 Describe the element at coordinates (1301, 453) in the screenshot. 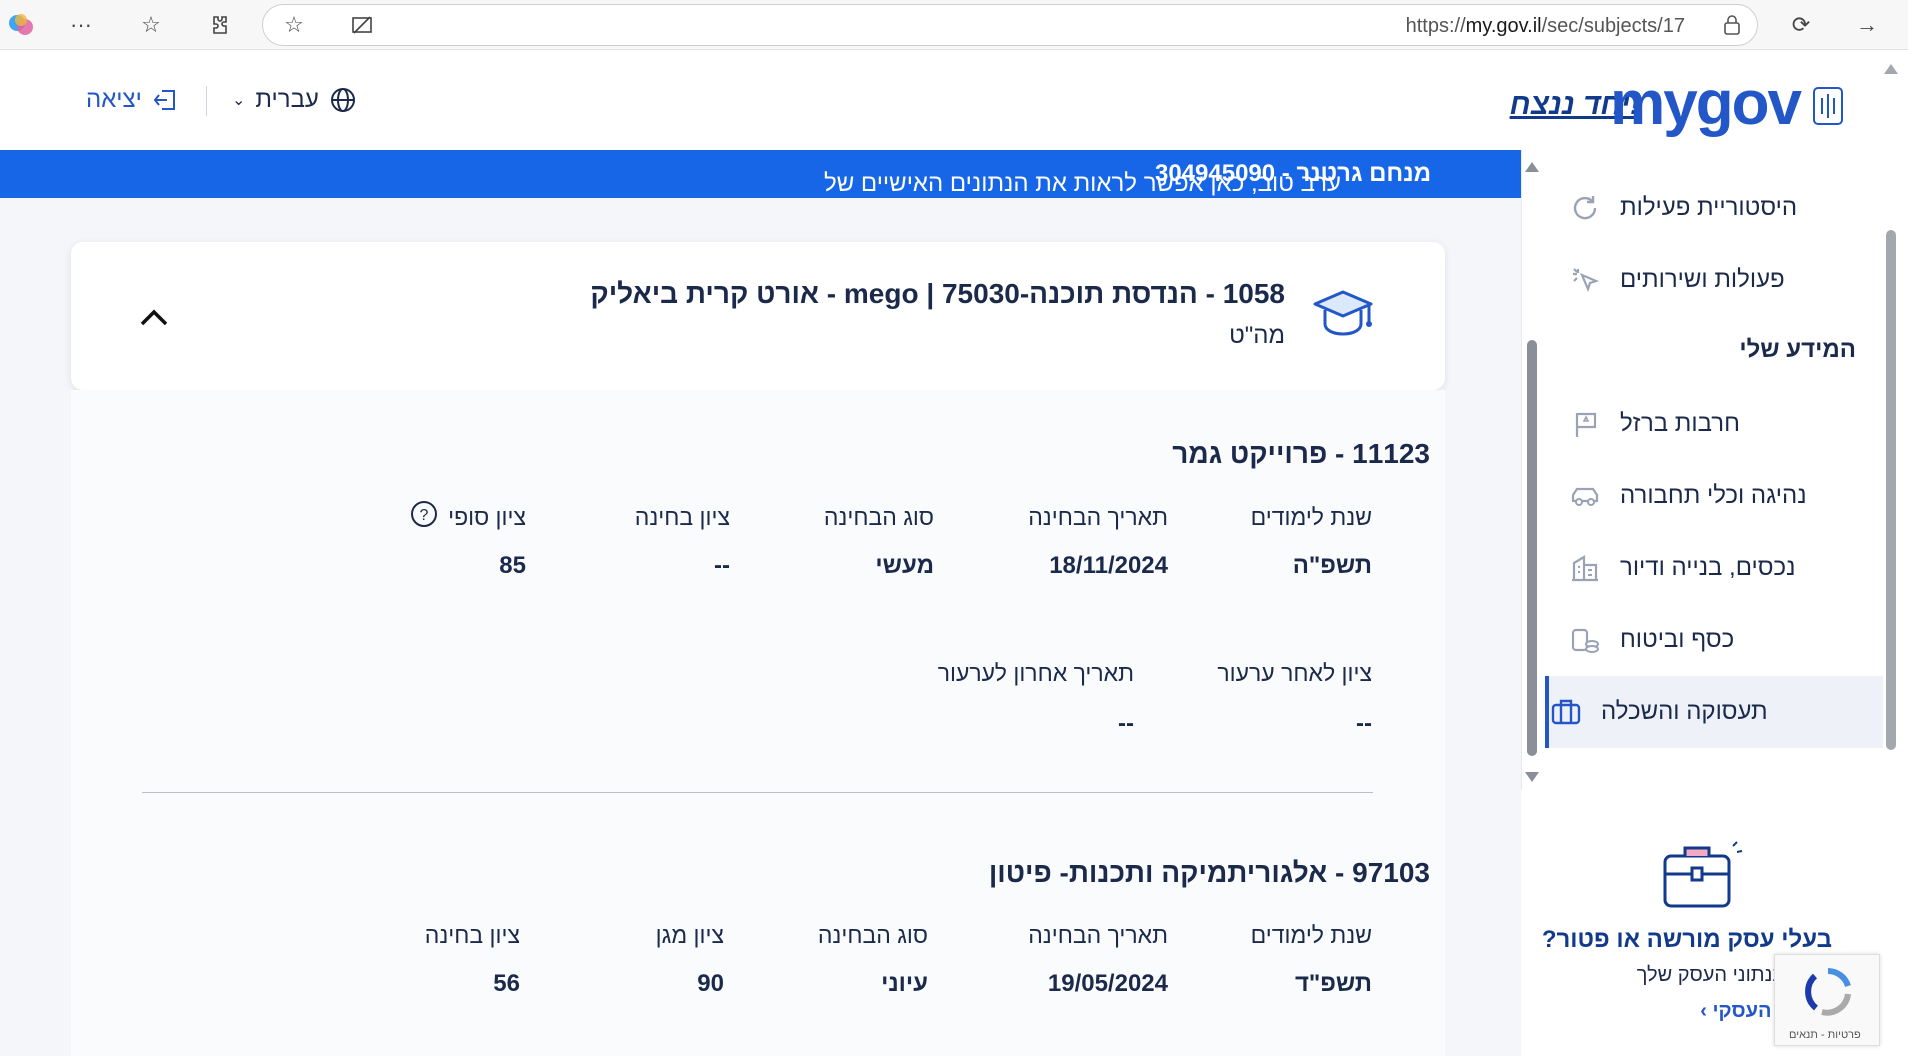

I see `subject-title: 11123 - פרוייקט גמר` at that location.